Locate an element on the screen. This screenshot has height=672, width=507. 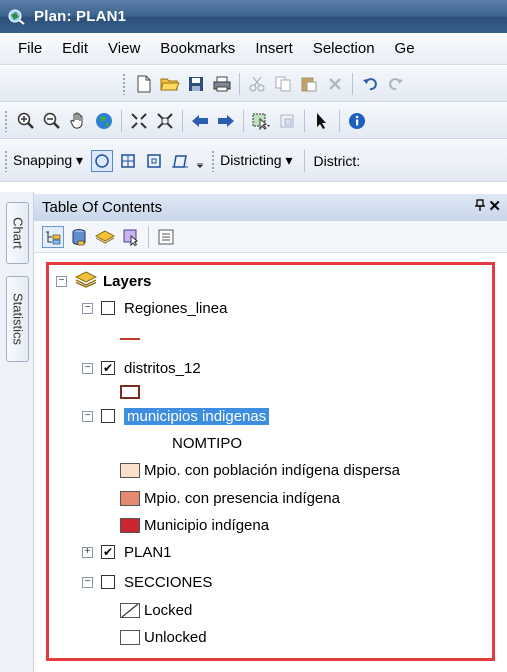
legend-class-label: Municipio indígena is located at coordinates (207, 525).